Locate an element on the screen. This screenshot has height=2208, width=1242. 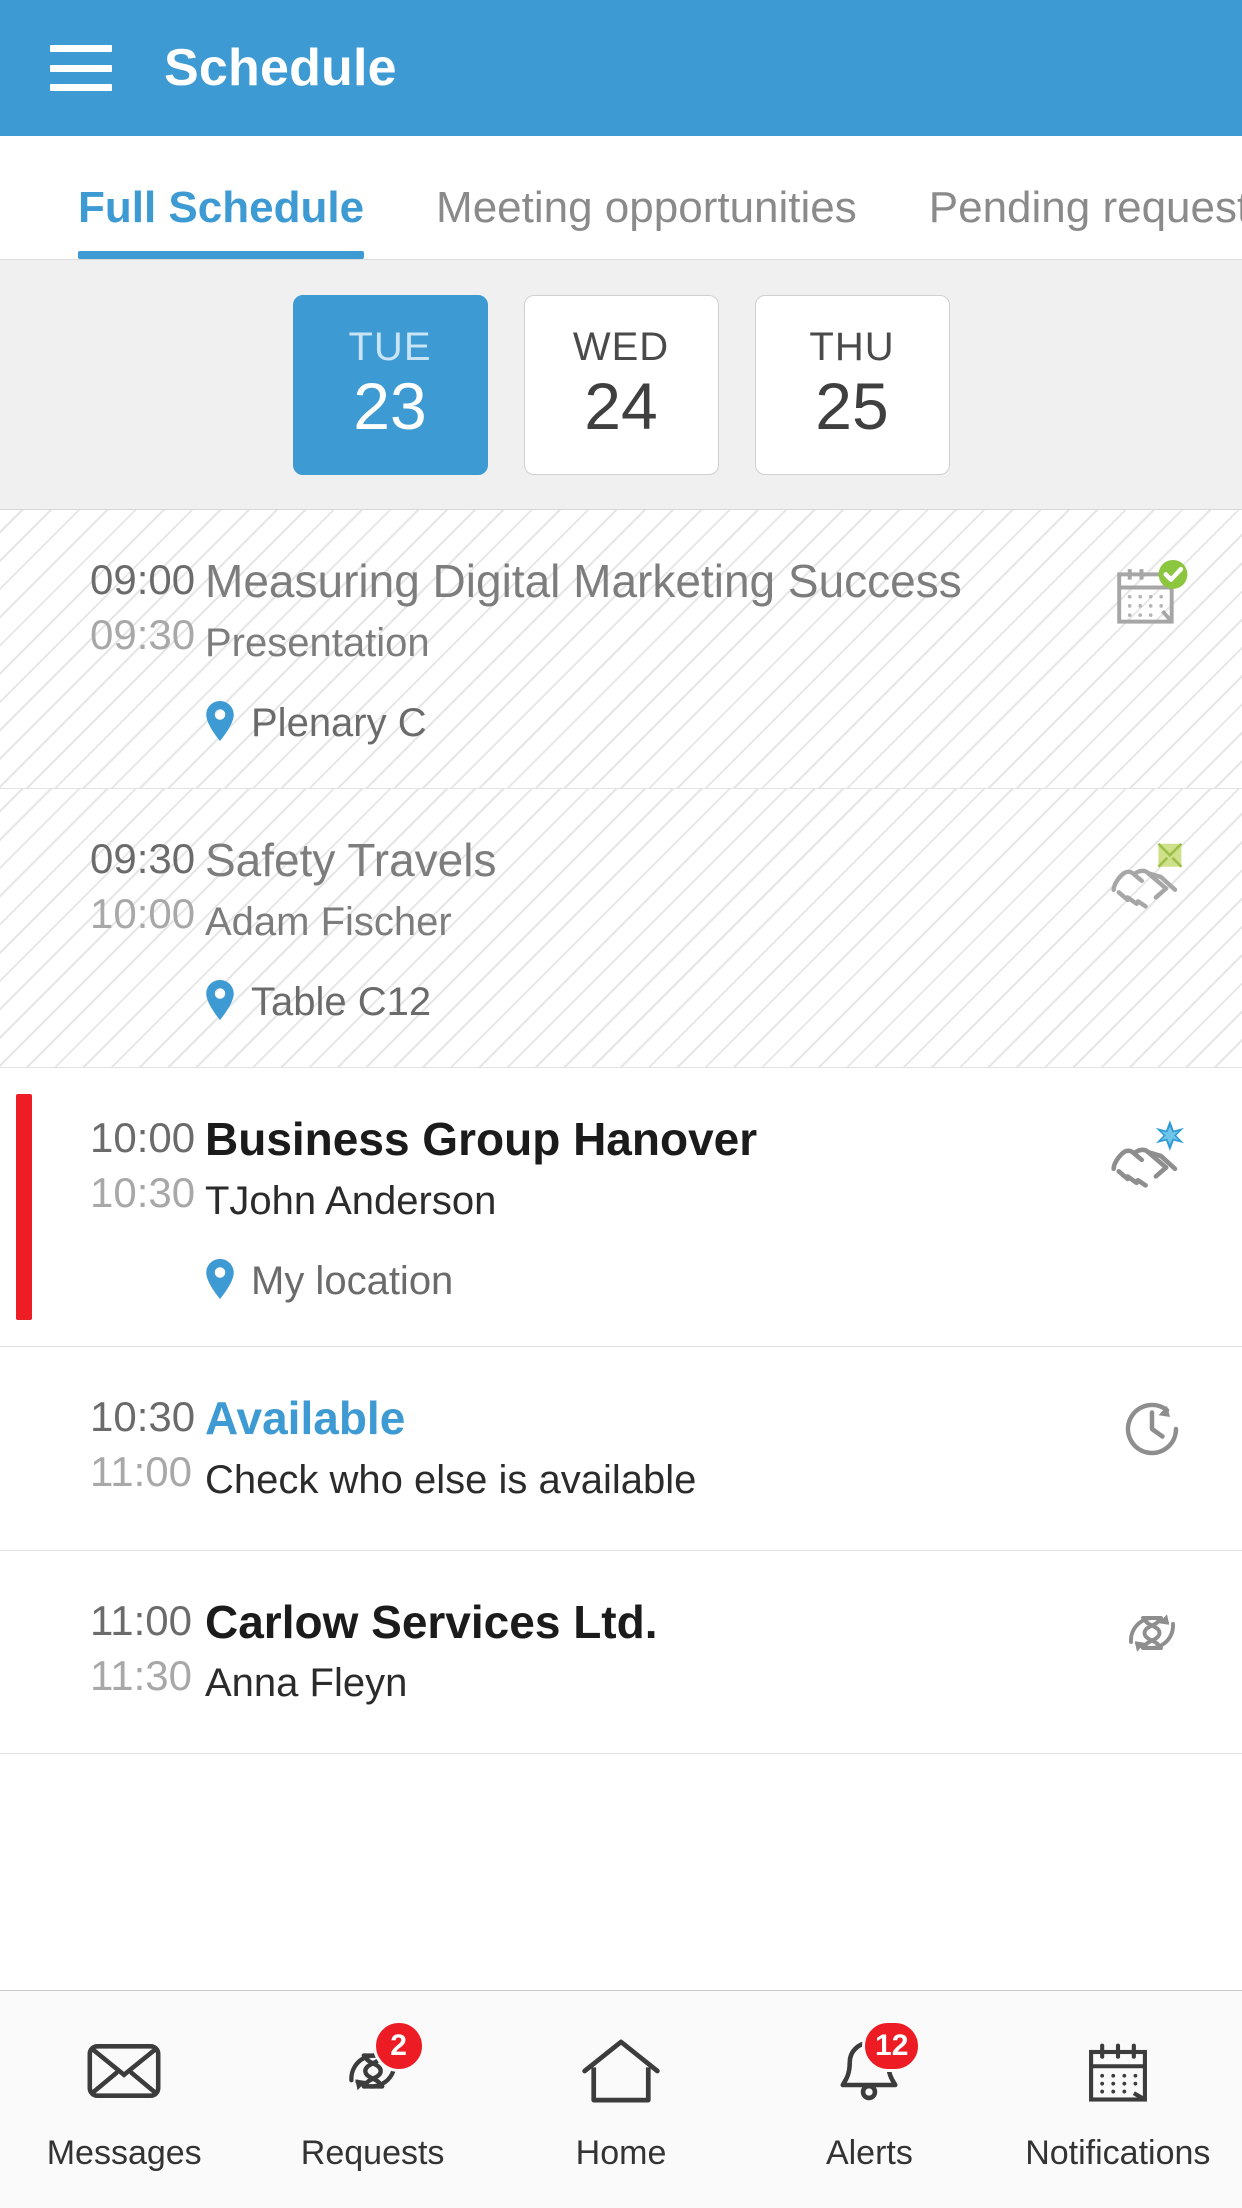
nav-item-home: Home is located at coordinates (621, 2099).